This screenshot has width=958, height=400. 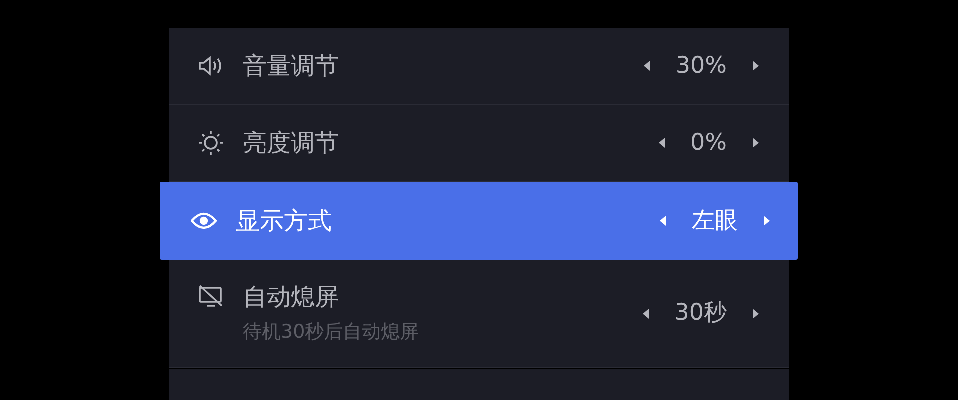 What do you see at coordinates (331, 332) in the screenshot?
I see `setting-description: 待机30秒后自动熄屏` at bounding box center [331, 332].